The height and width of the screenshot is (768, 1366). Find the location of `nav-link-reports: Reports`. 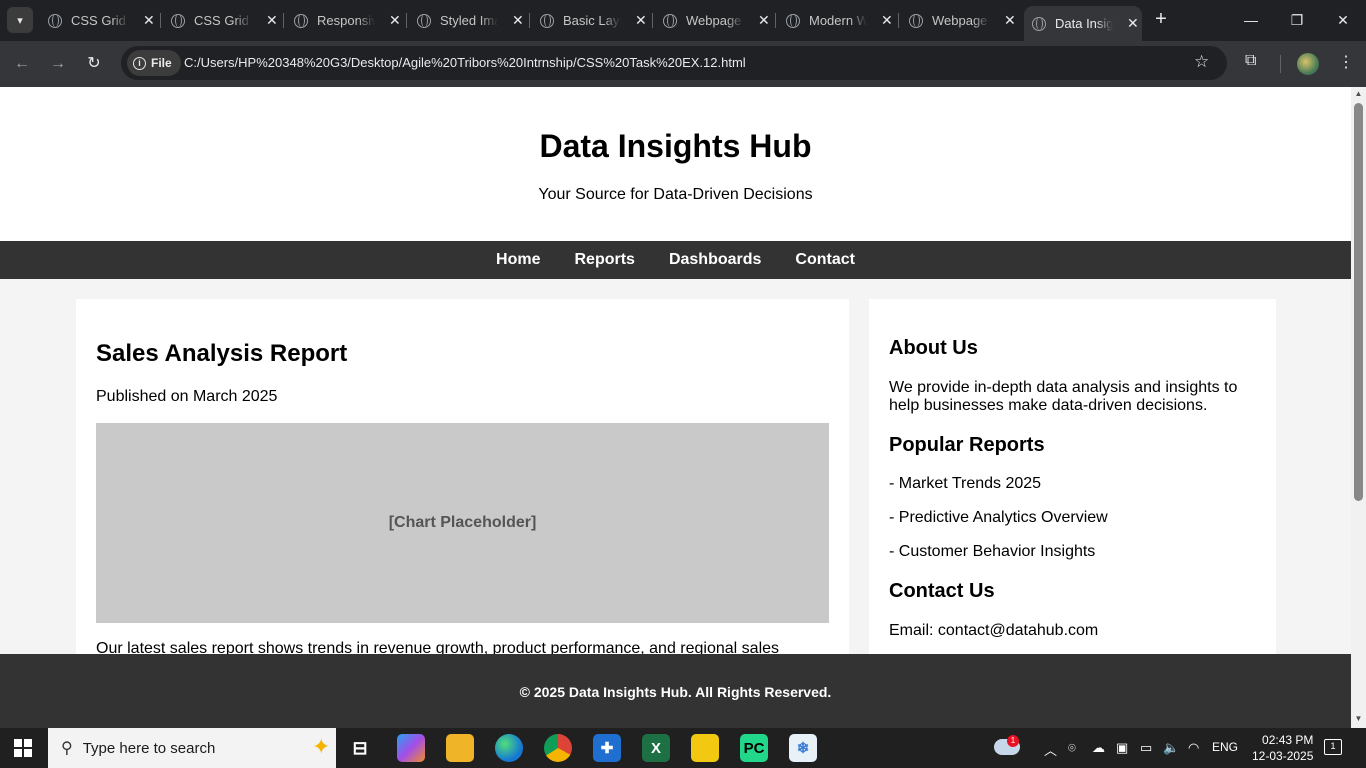

nav-link-reports: Reports is located at coordinates (604, 260).